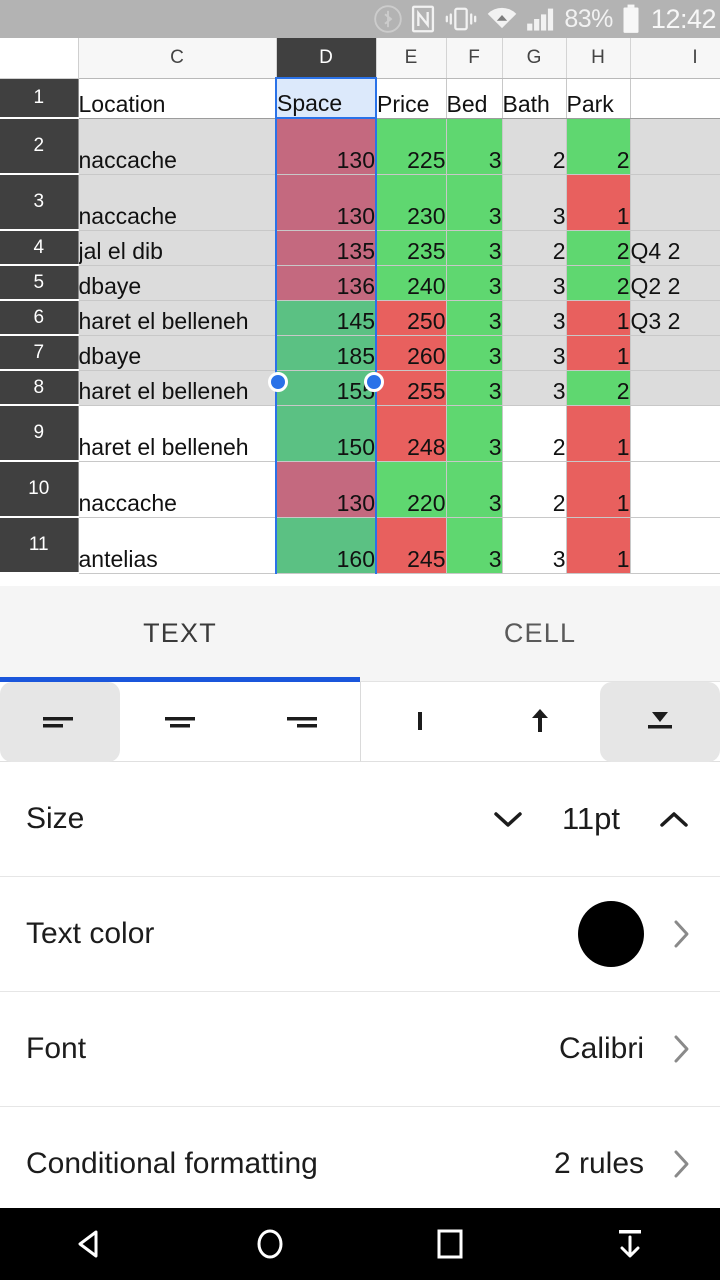 This screenshot has height=1280, width=720. I want to click on table-row: 8 haret el belleneh 155 255 3 3 2, so click(360, 388).